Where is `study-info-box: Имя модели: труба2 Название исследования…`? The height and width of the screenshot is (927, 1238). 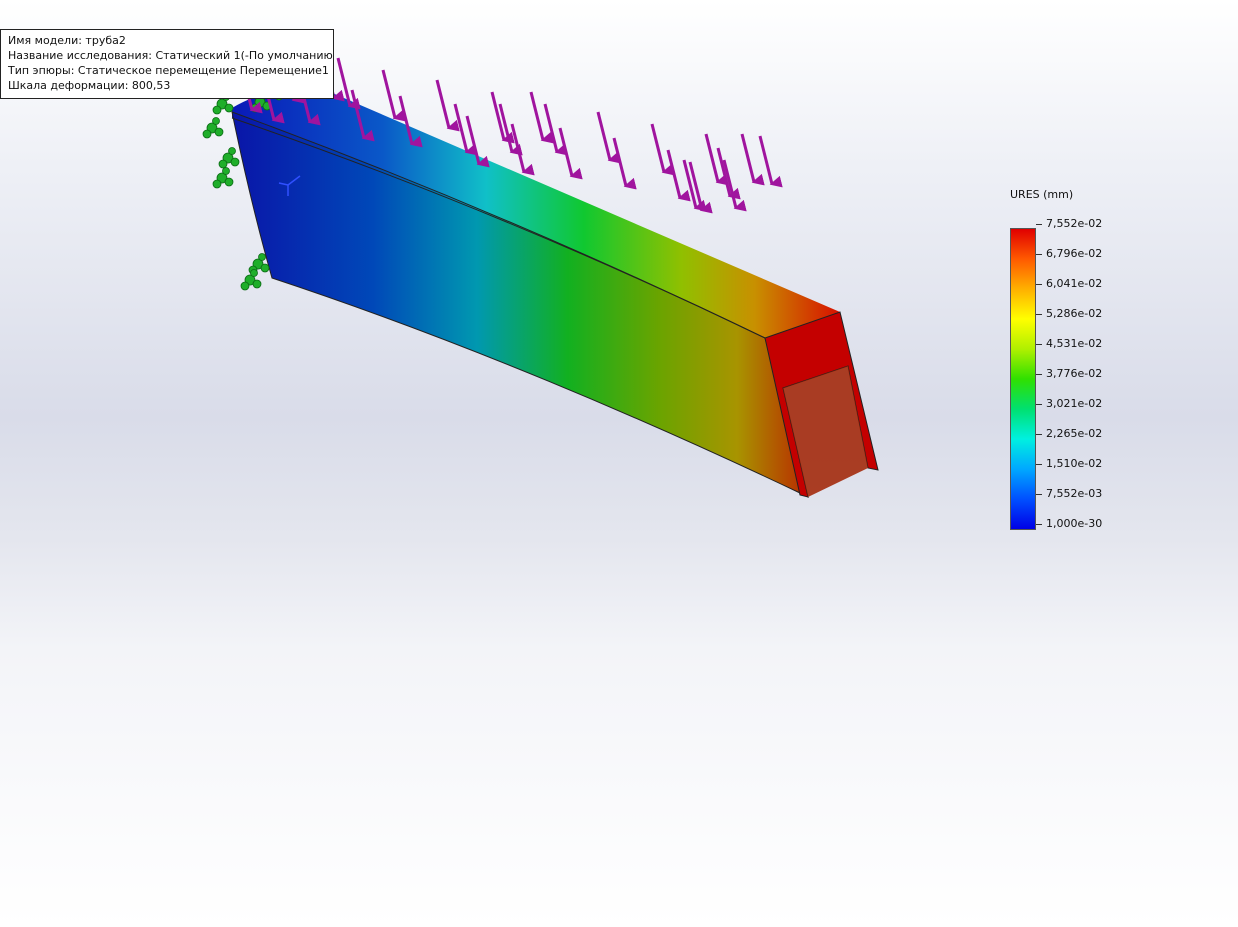
study-info-box: Имя модели: труба2 Название исследования… is located at coordinates (167, 64).